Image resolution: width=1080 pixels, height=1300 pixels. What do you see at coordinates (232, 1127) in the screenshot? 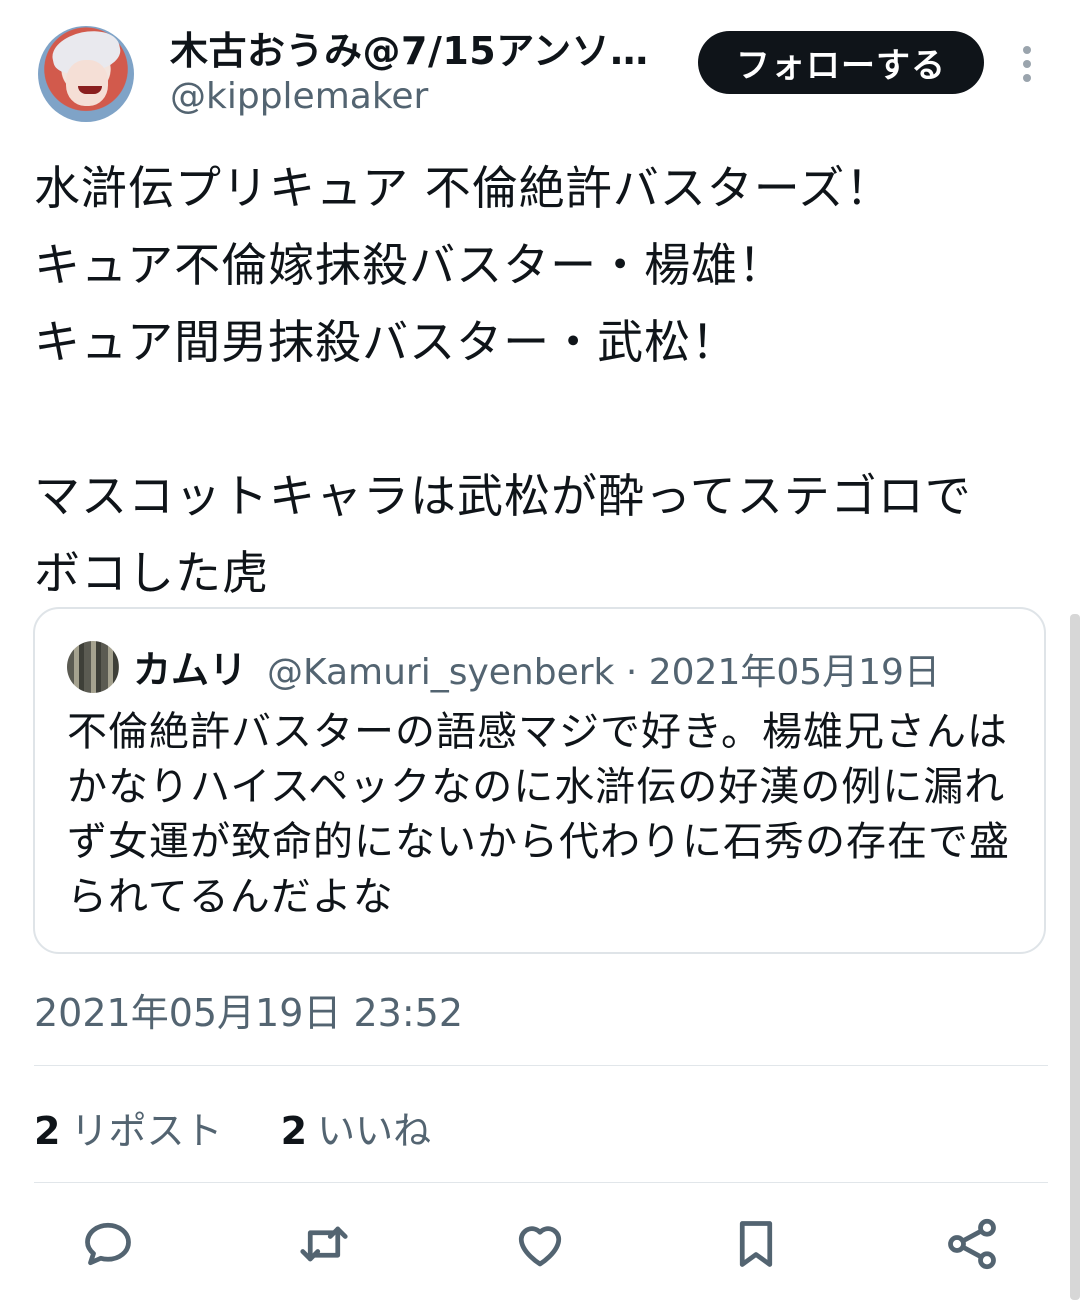
I see `engagement-stats: 2 リポスト 2 いいね` at bounding box center [232, 1127].